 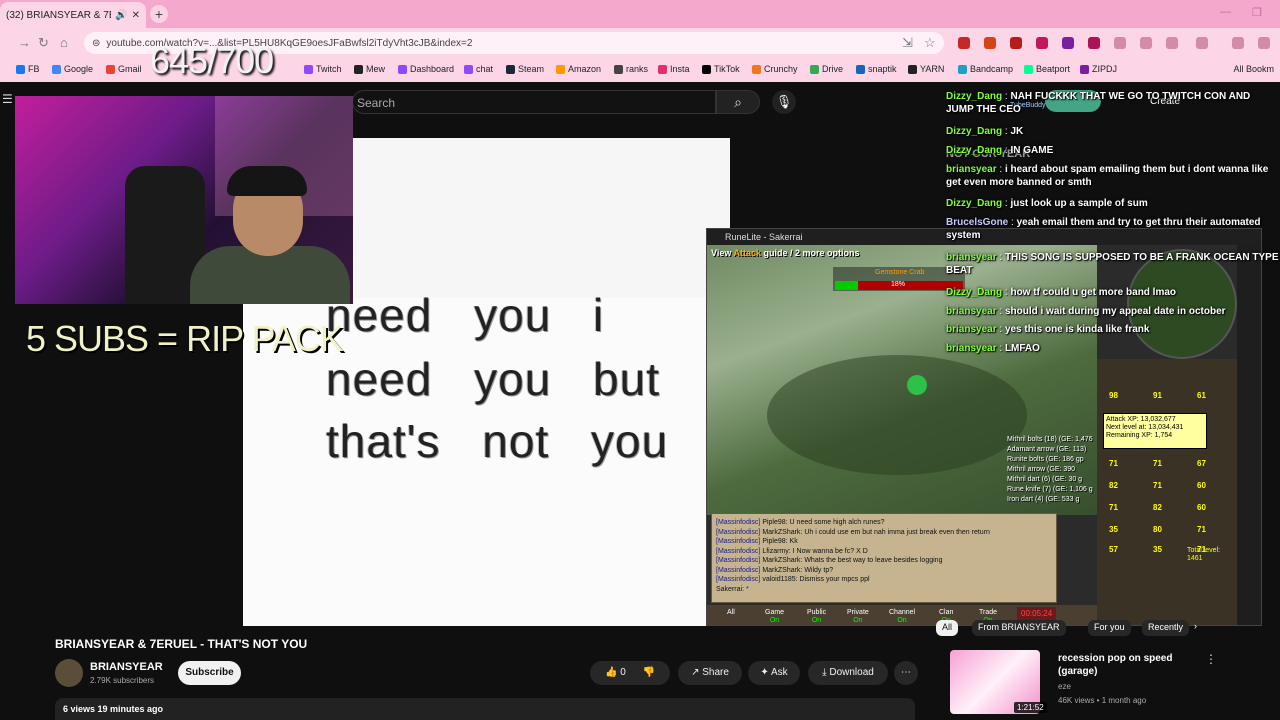 I want to click on chevron-right-icon: ›, so click(x=1195, y=626).